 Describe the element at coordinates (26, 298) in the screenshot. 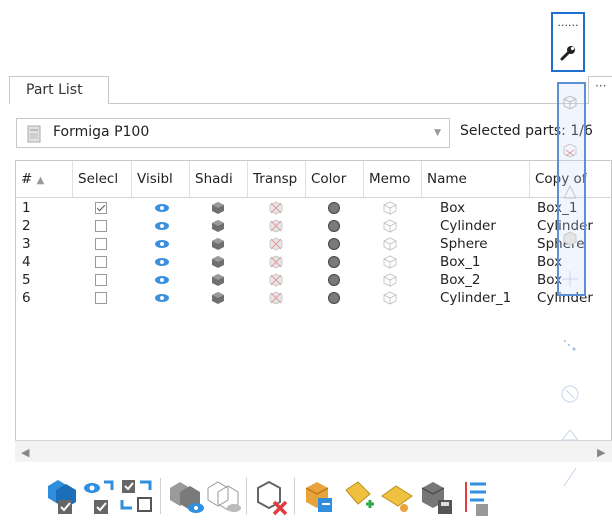

I see `row-number: 6` at that location.